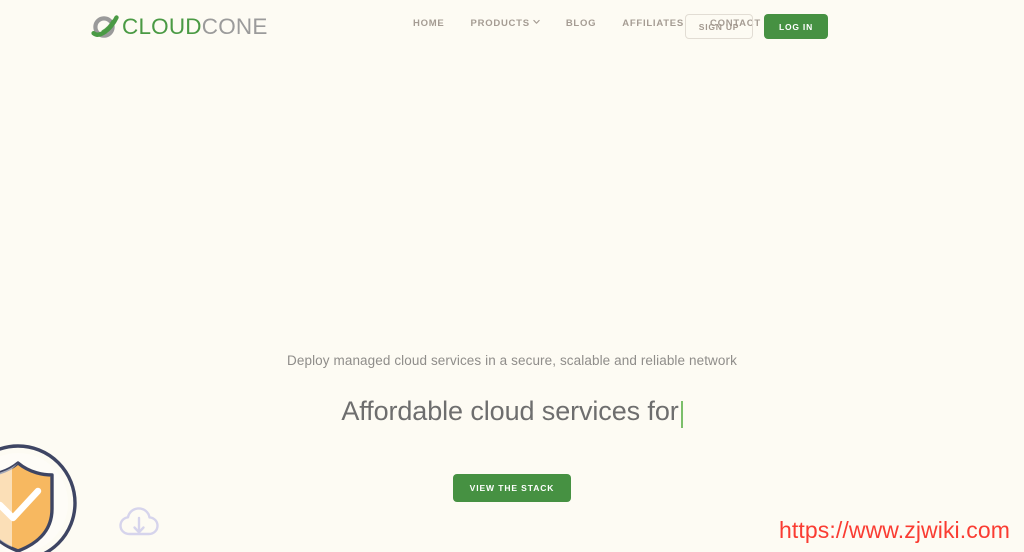  What do you see at coordinates (500, 23) in the screenshot?
I see `nav-item-label: PRODUCTS` at bounding box center [500, 23].